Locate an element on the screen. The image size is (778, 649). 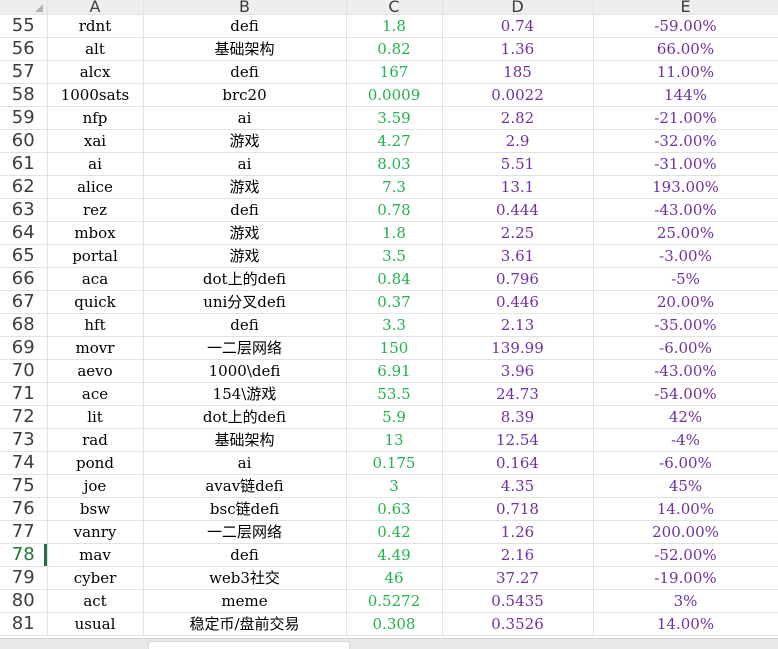
cell-a: joe is located at coordinates (95, 486).